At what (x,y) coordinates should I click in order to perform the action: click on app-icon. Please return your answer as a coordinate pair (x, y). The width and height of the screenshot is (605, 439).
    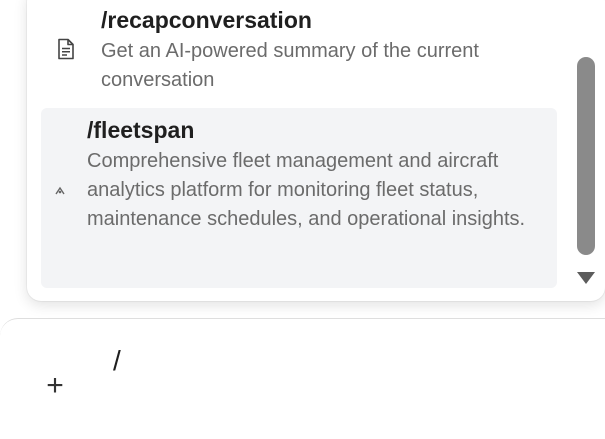
    Looking at the image, I should click on (60, 190).